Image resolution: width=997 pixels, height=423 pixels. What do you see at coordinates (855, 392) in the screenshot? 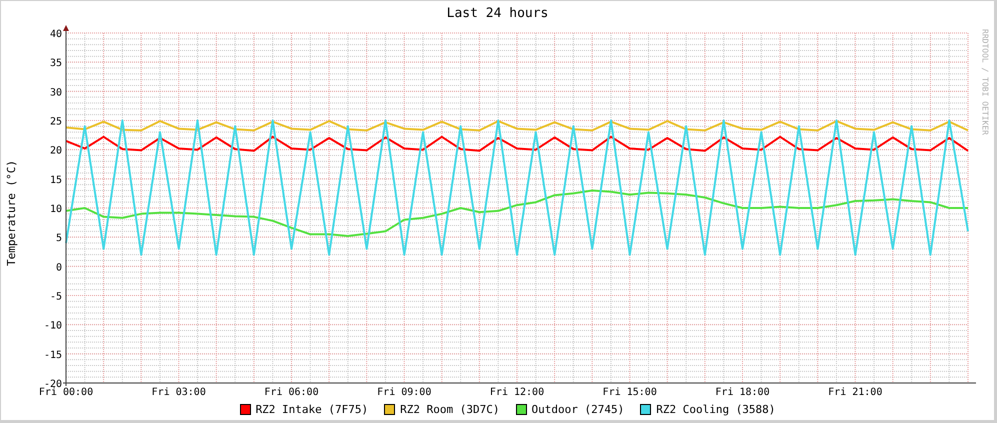
I see `axis-tick-label: Fri 21:00` at bounding box center [855, 392].